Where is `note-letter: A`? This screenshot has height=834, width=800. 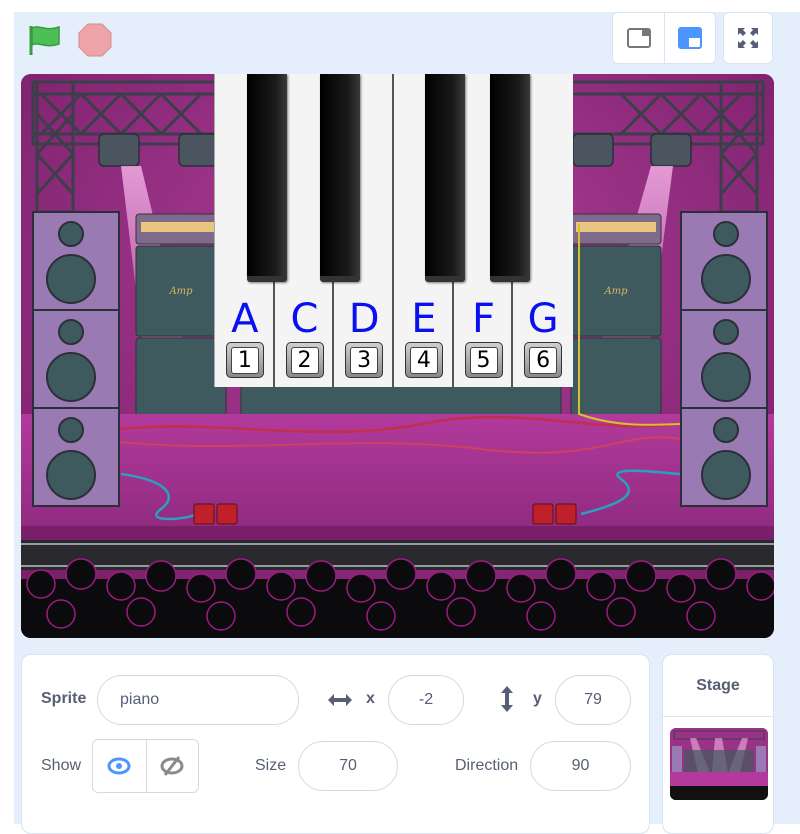
note-letter: A is located at coordinates (245, 319).